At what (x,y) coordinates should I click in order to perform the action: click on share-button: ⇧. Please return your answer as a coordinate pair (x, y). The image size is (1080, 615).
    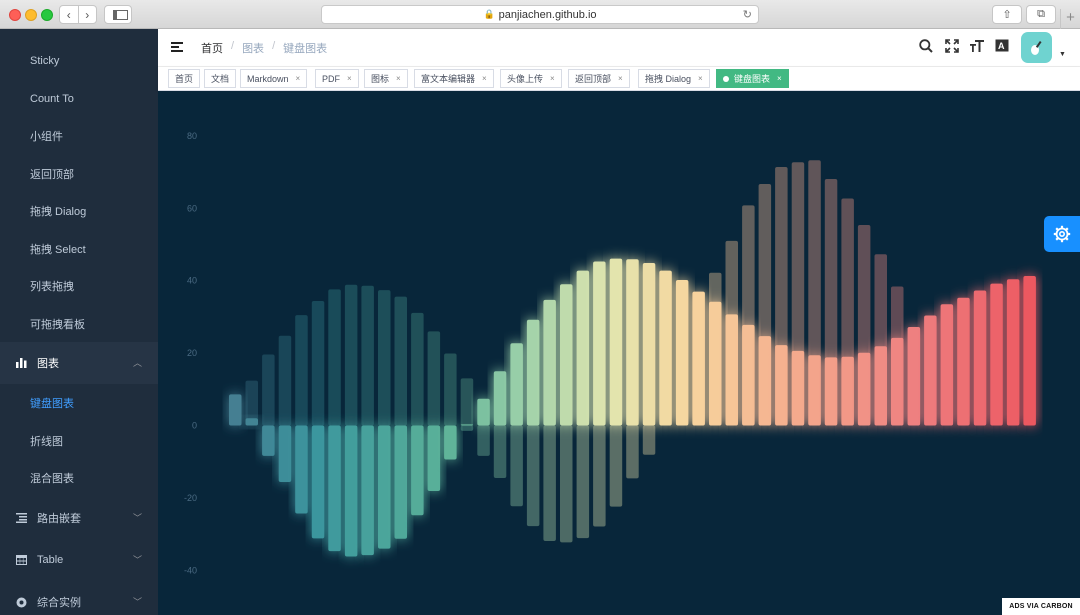
    Looking at the image, I should click on (1007, 14).